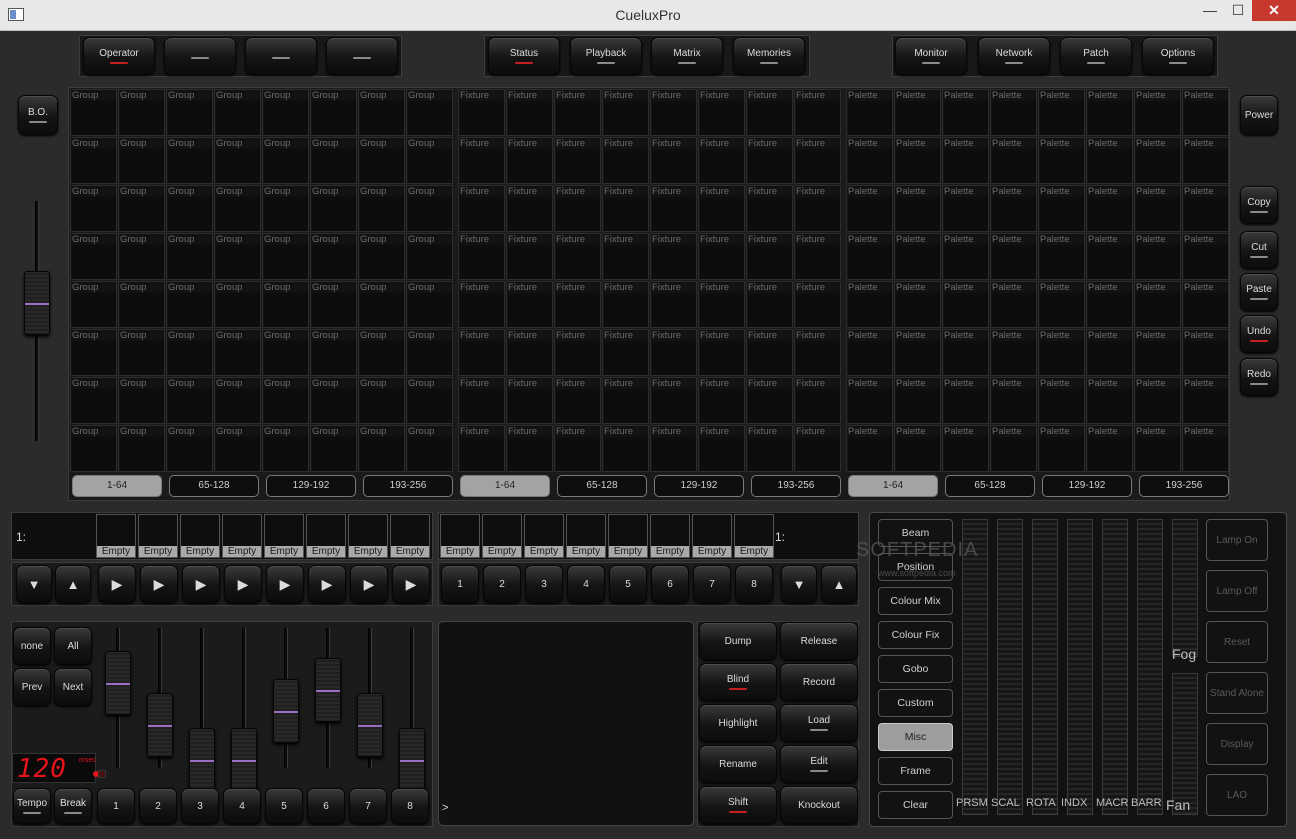 This screenshot has width=1296, height=839. I want to click on undo-button: Undo, so click(1259, 334).